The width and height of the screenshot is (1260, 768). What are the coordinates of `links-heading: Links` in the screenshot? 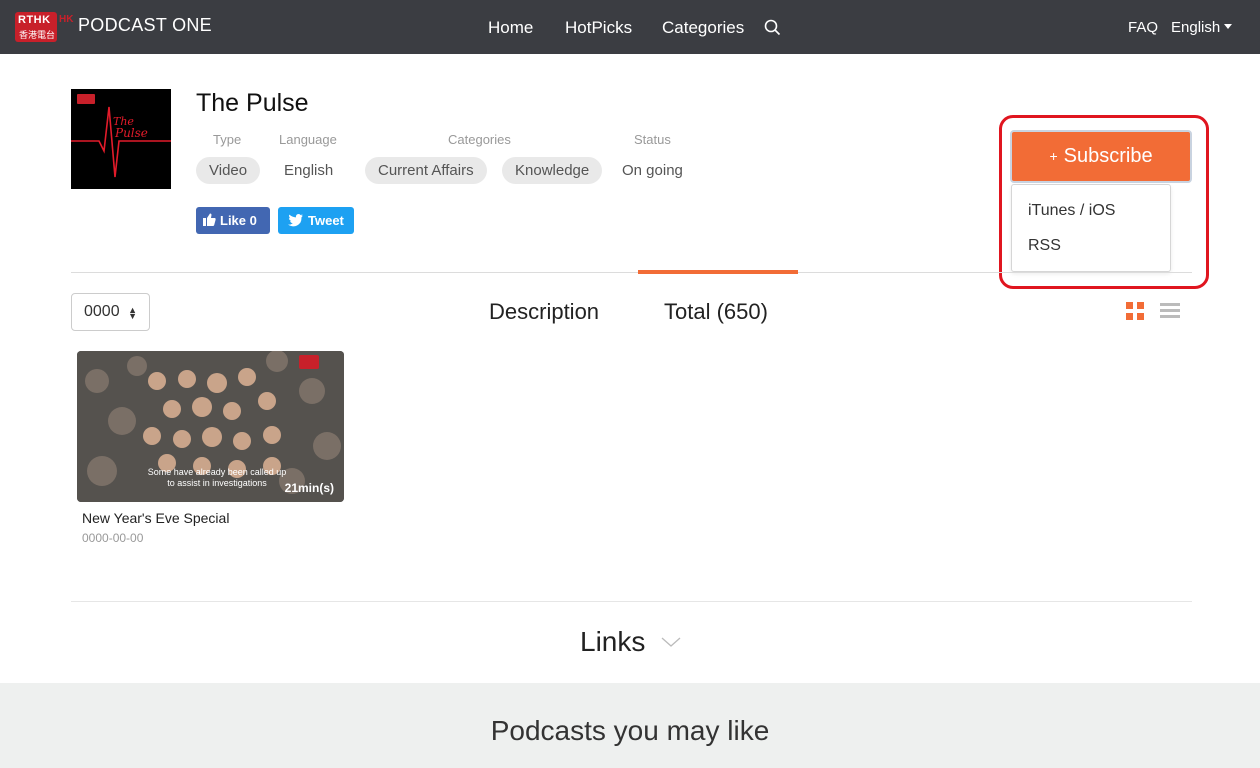 It's located at (612, 642).